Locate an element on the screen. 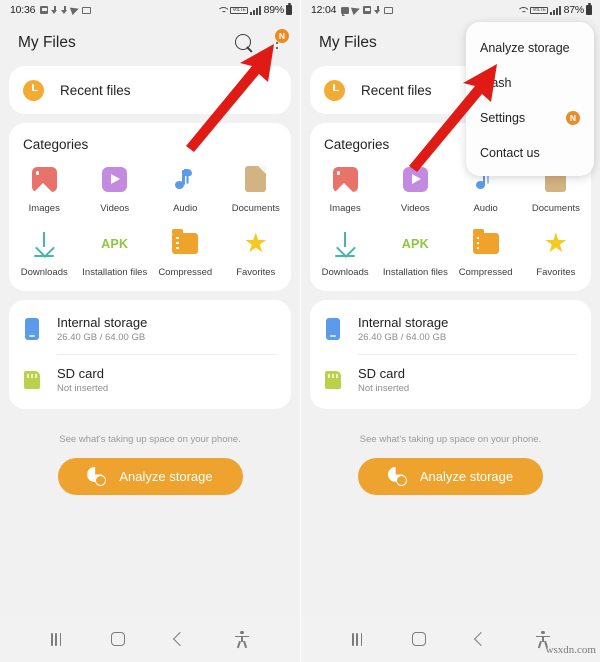 The image size is (600, 662). navigation-bar is located at coordinates (150, 639).